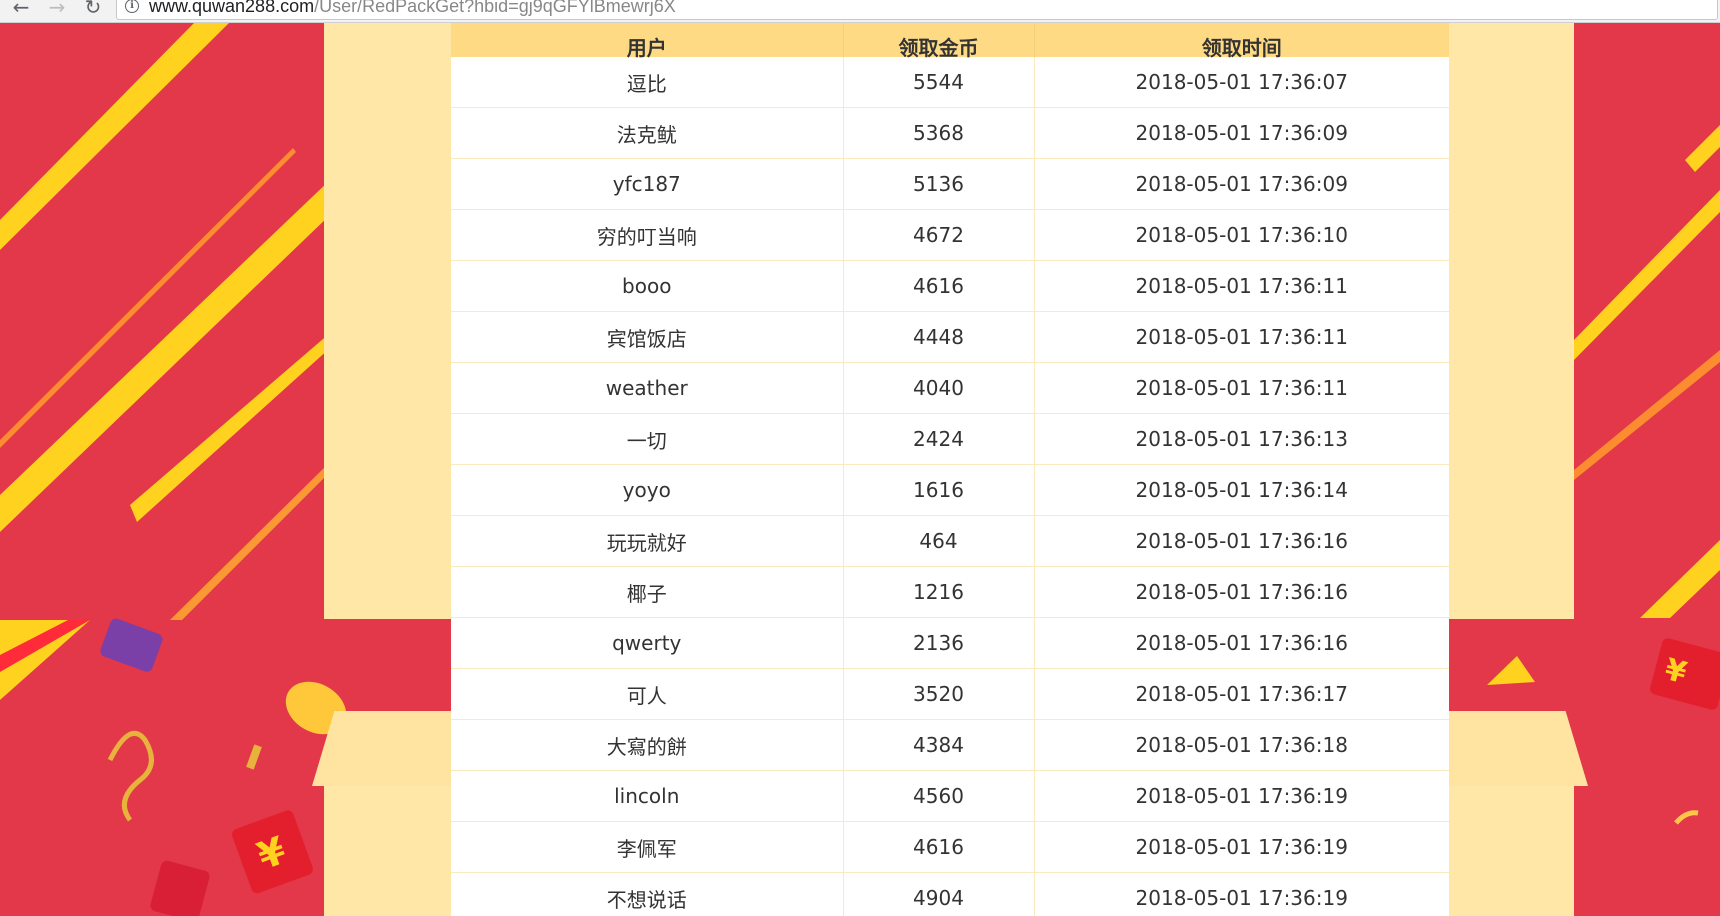 This screenshot has height=916, width=1720. I want to click on gift-box-lid-right, so click(1518, 748).